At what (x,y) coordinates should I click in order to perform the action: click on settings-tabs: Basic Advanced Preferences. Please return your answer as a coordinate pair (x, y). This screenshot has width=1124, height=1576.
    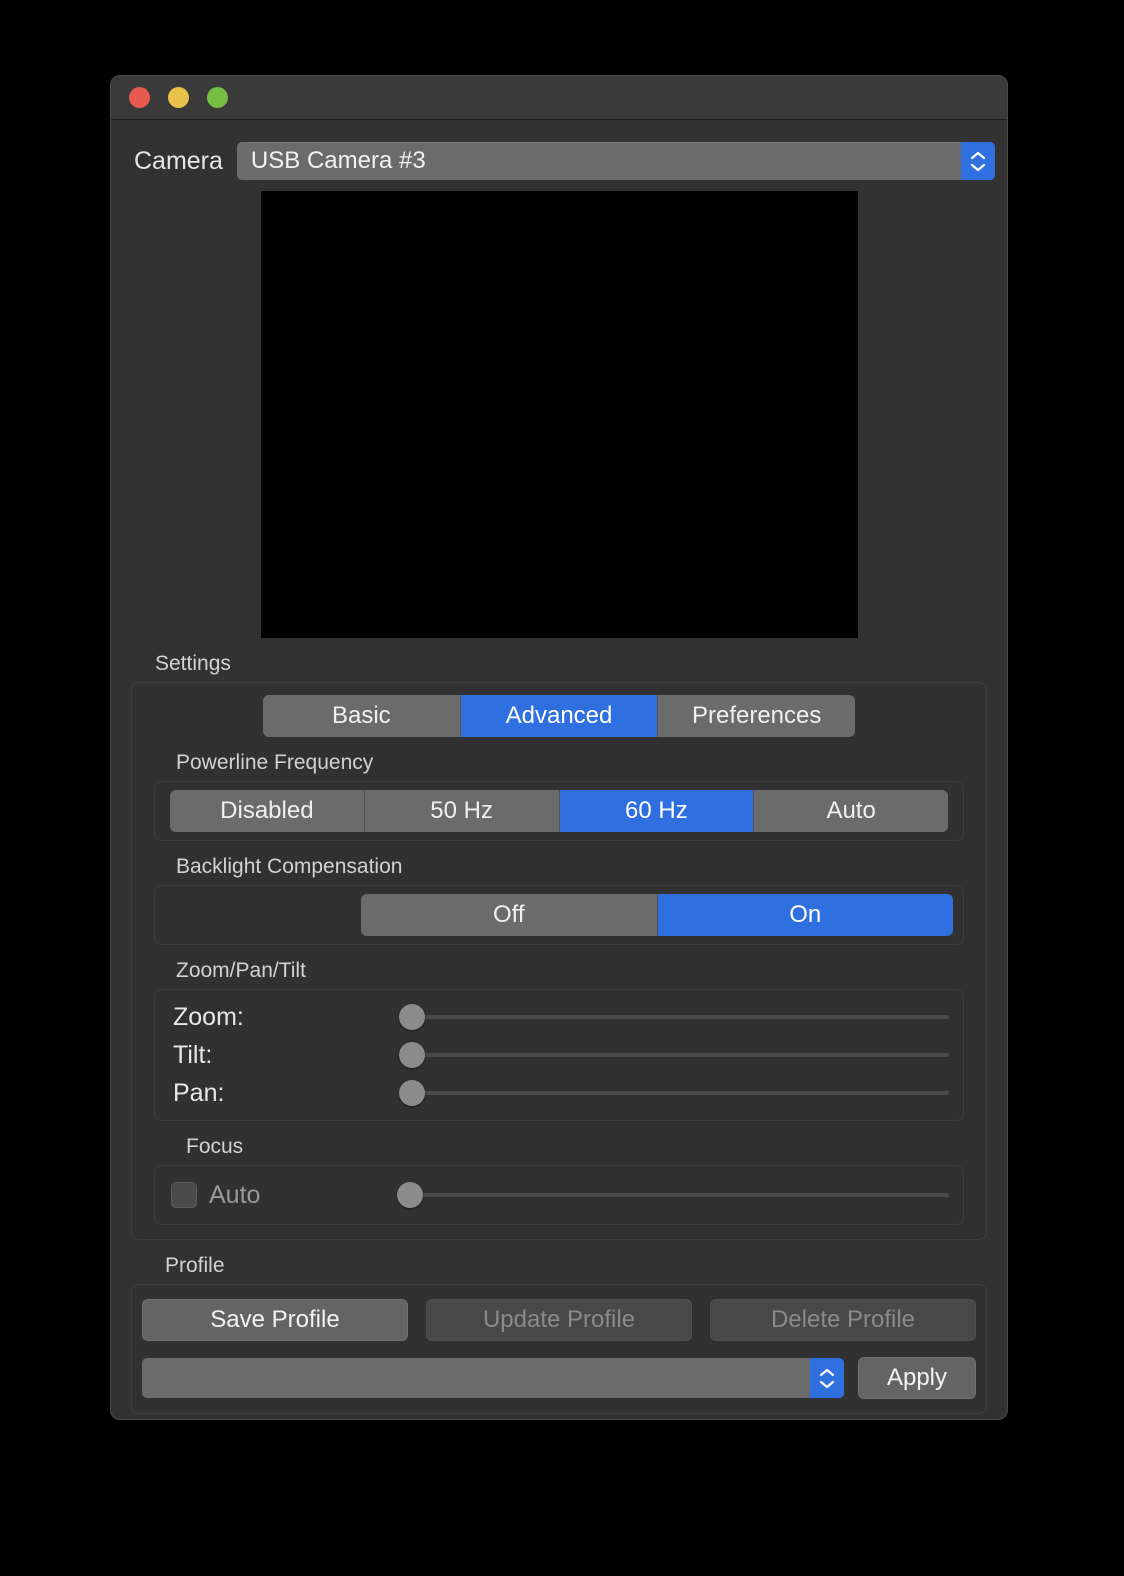
    Looking at the image, I should click on (559, 716).